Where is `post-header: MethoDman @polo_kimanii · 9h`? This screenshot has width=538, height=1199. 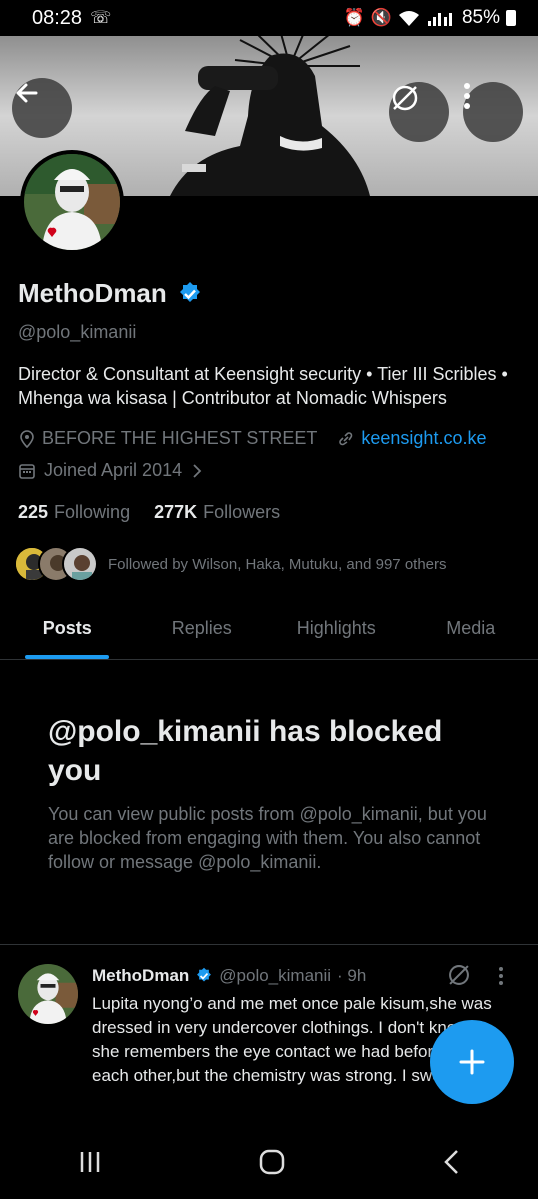
post-header: MethoDman @polo_kimanii · 9h is located at coordinates (229, 976).